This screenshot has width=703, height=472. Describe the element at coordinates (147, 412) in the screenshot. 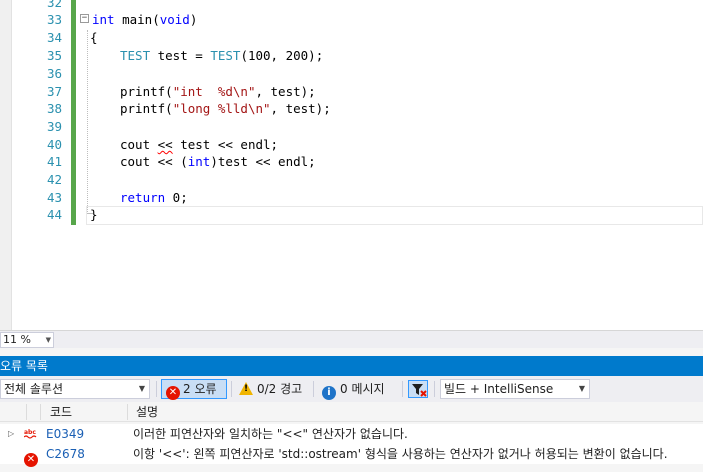

I see `column-header-description: 설명` at that location.